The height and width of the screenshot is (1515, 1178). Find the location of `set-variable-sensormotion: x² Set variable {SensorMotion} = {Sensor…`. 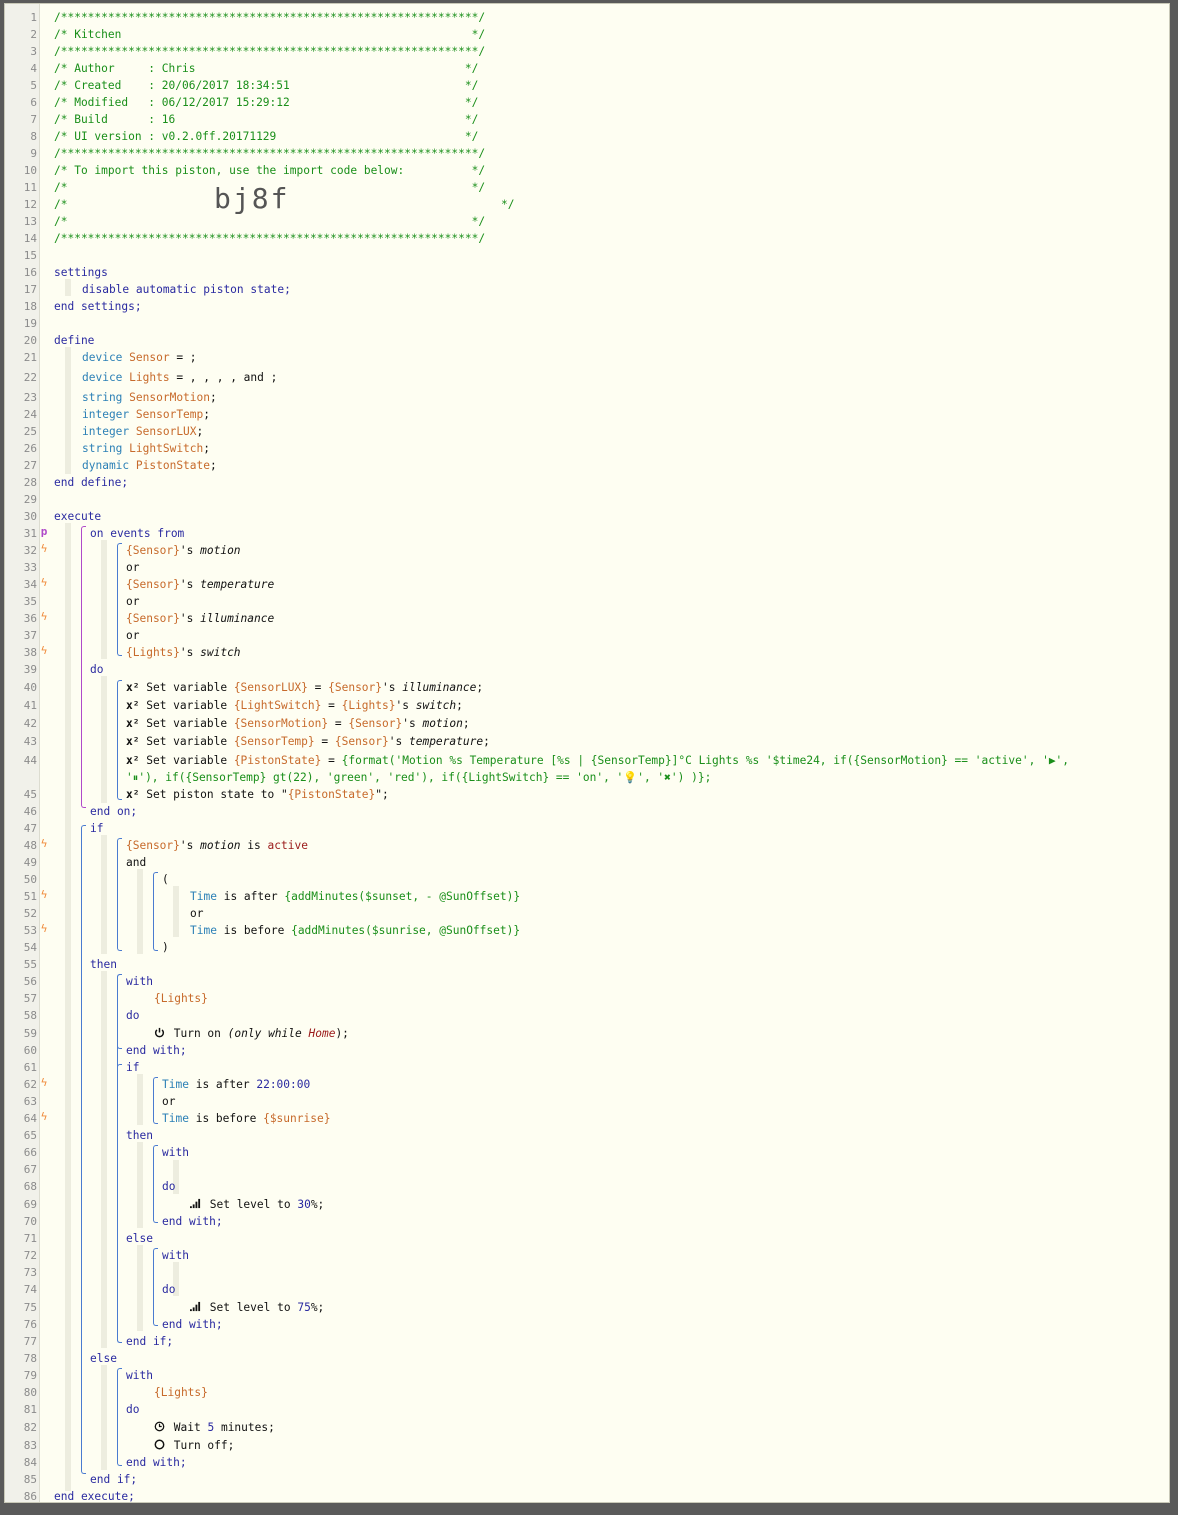

set-variable-sensormotion: x² Set variable {SensorMotion} = {Sensor… is located at coordinates (298, 723).